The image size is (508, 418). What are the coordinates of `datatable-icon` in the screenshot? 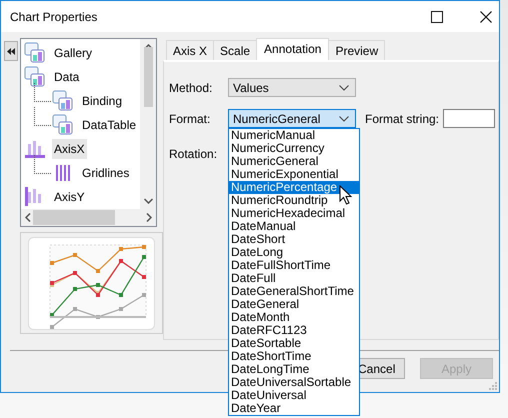 It's located at (63, 125).